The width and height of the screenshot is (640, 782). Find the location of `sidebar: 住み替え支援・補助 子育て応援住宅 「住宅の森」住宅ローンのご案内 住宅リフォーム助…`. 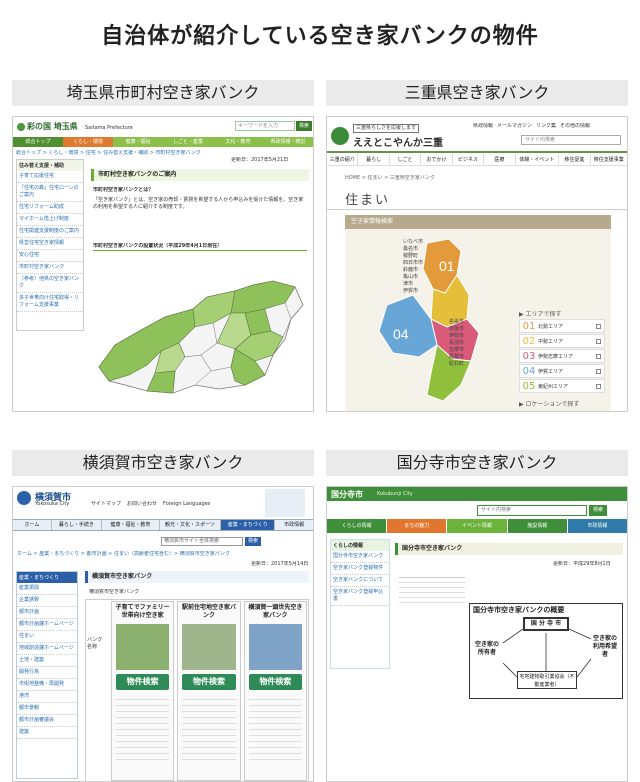

sidebar: 住み替え支援・補助 子育て応援住宅 「住宅の森」住宅ローンのご案内 住宅リフォーム助… is located at coordinates (50, 245).